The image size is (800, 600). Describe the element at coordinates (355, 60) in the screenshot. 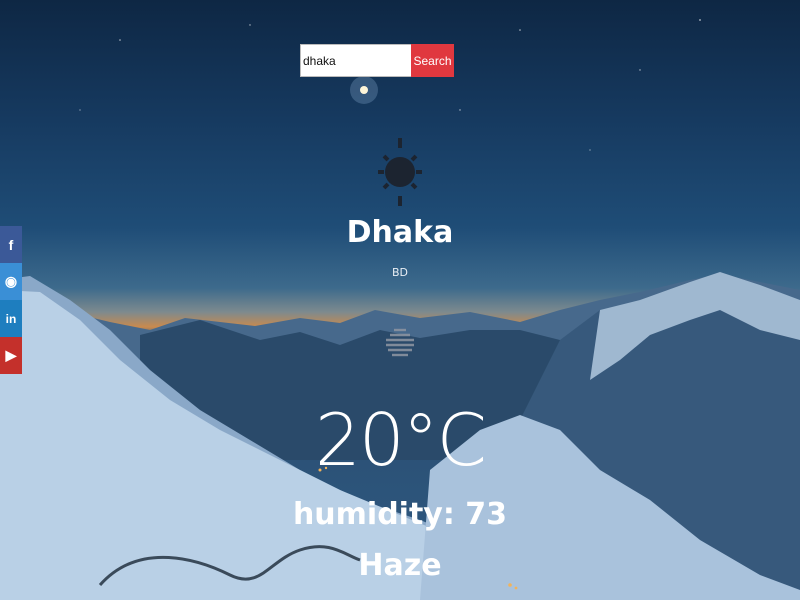

I see `search-input` at that location.